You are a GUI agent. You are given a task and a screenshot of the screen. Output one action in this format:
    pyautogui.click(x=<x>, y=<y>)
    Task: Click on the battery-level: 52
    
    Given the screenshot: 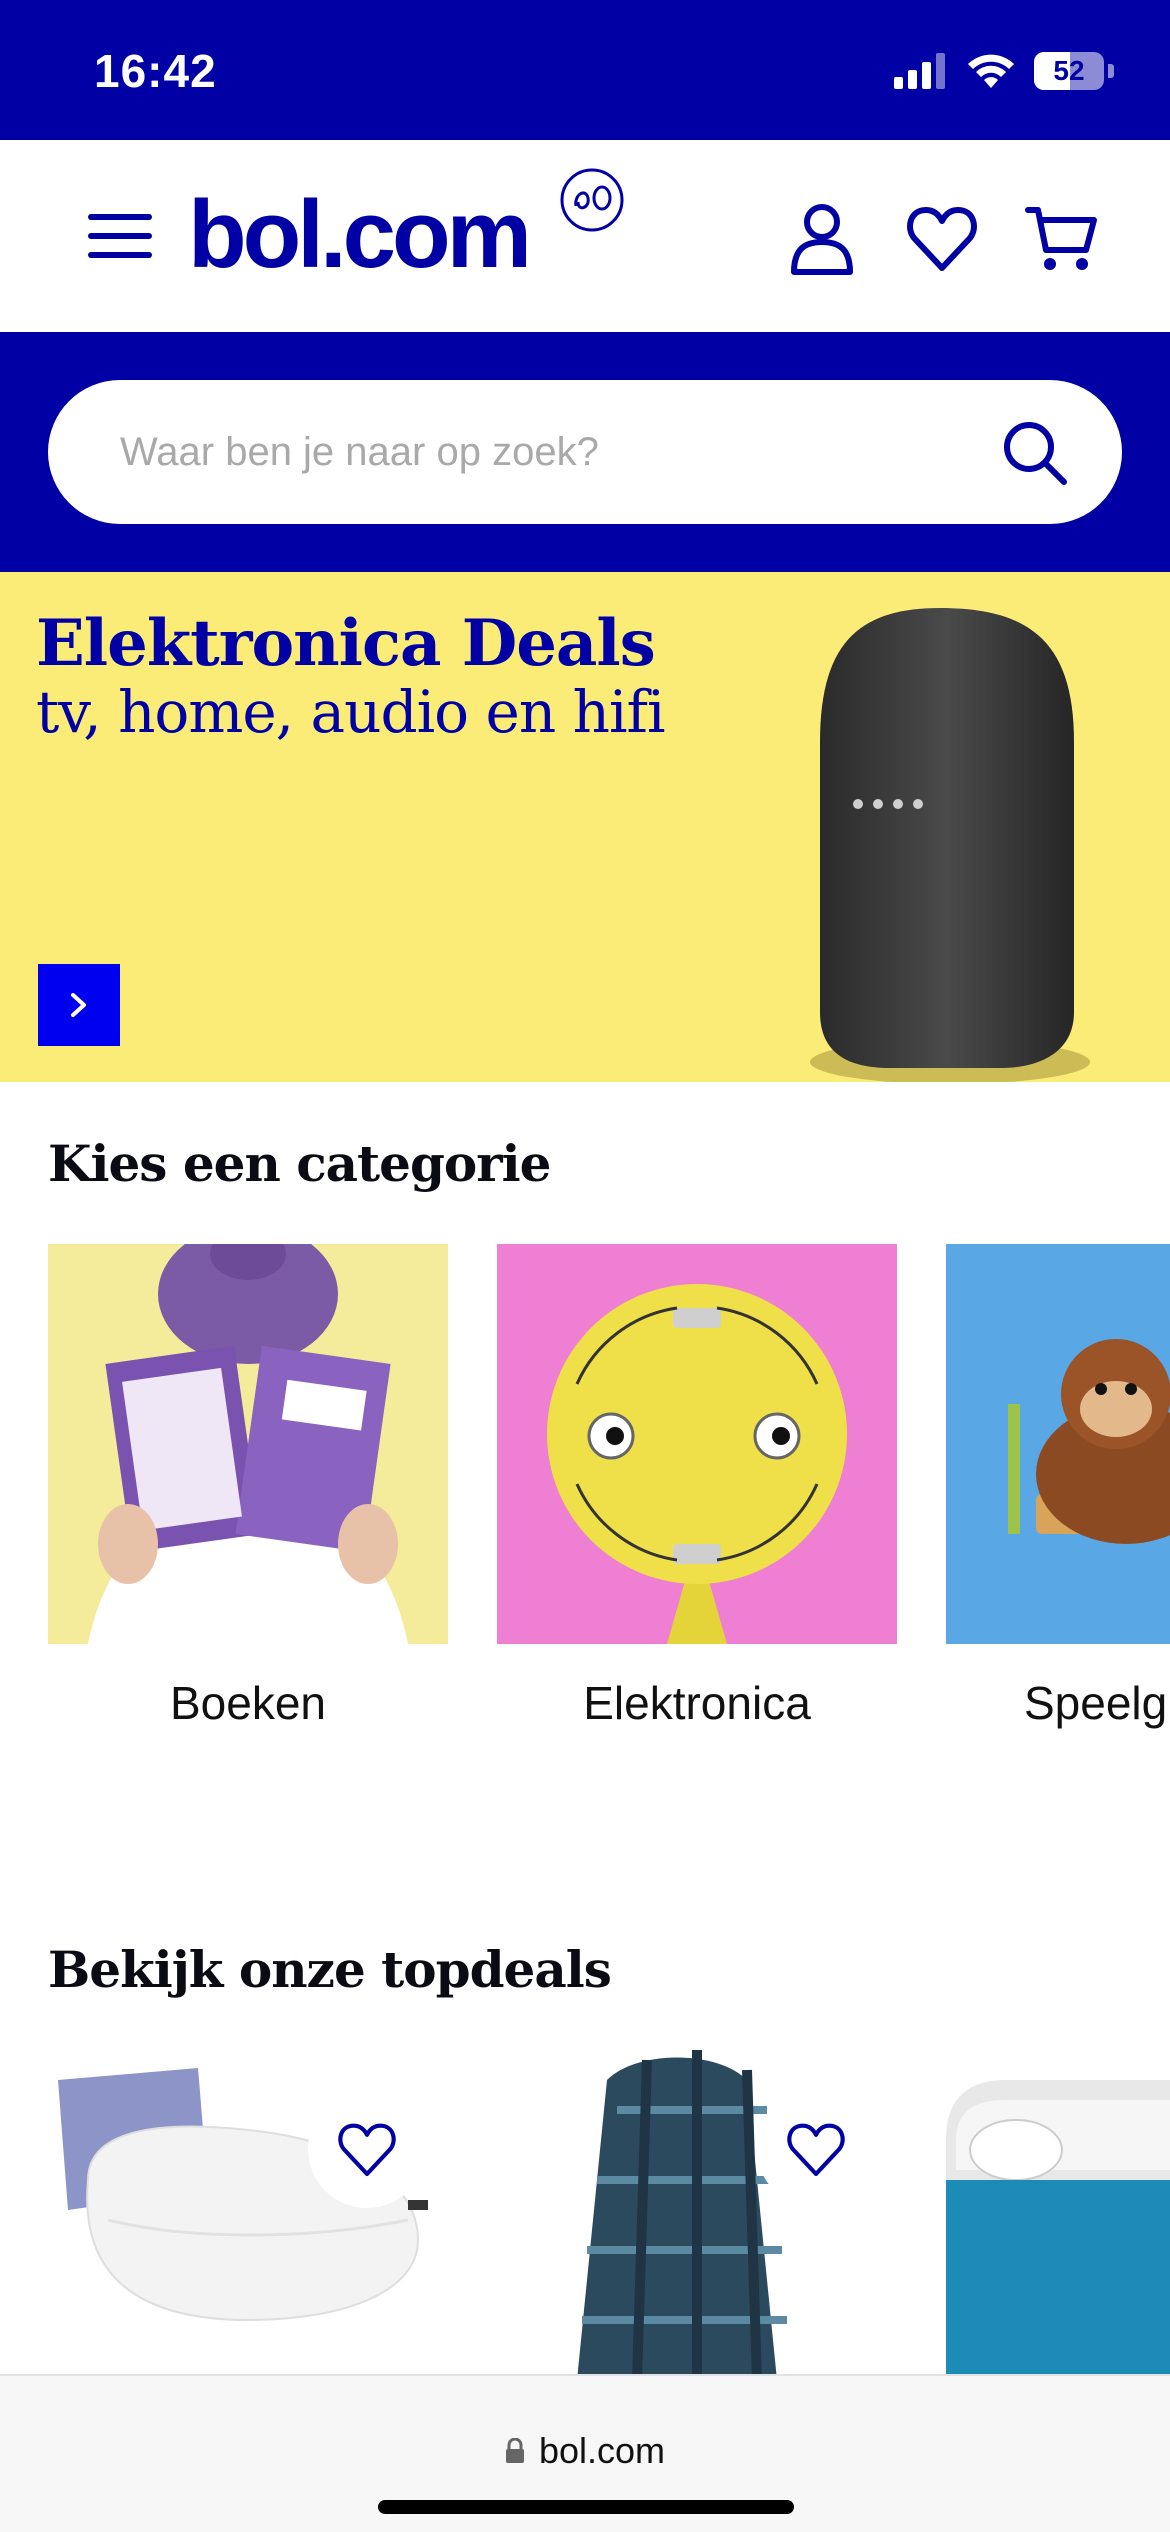 What is the action you would take?
    pyautogui.click(x=1069, y=70)
    